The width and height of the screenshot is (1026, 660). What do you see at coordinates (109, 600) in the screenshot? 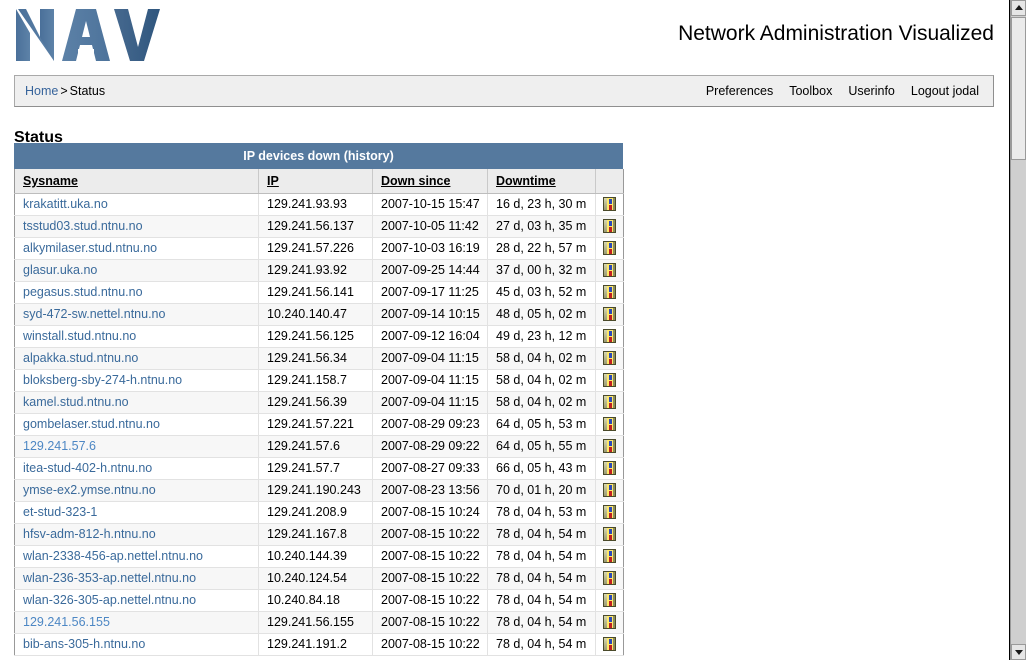
I see `sysname-link: wlan-326-305-ap.nettel.ntnu.no` at bounding box center [109, 600].